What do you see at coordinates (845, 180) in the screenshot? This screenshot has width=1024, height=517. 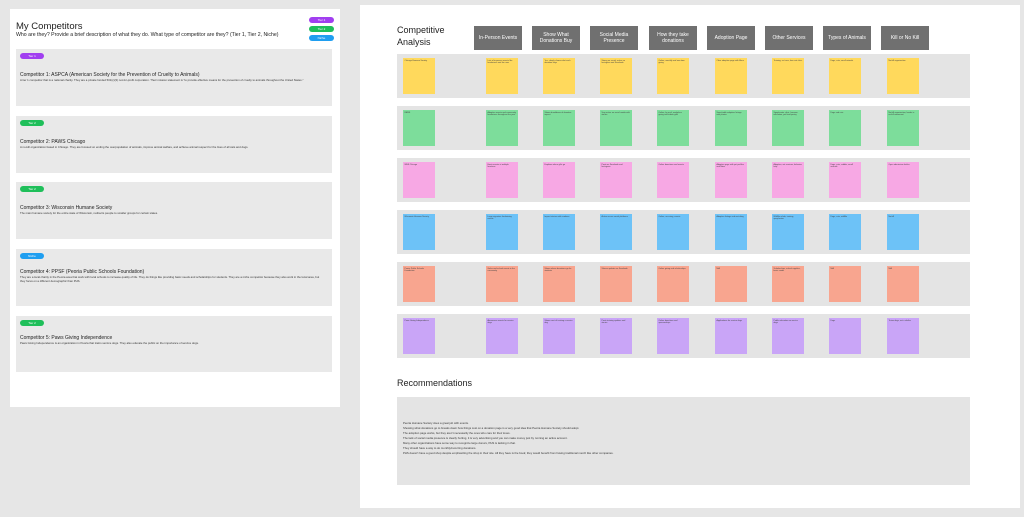 I see `sticky-note: Dogs, cats, rabbits, small animals` at bounding box center [845, 180].